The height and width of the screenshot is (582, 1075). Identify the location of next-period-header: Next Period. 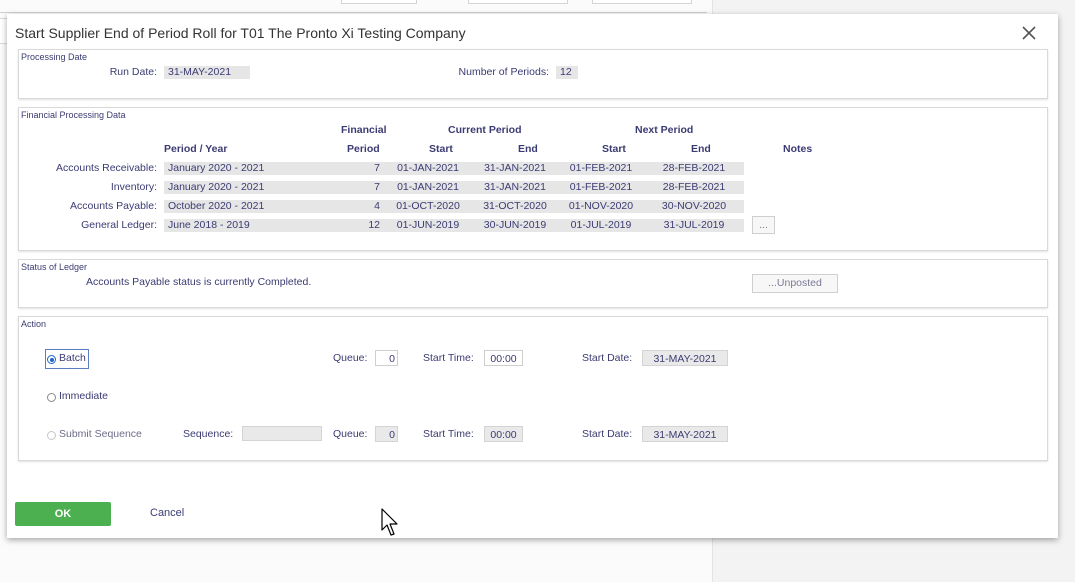
(664, 130).